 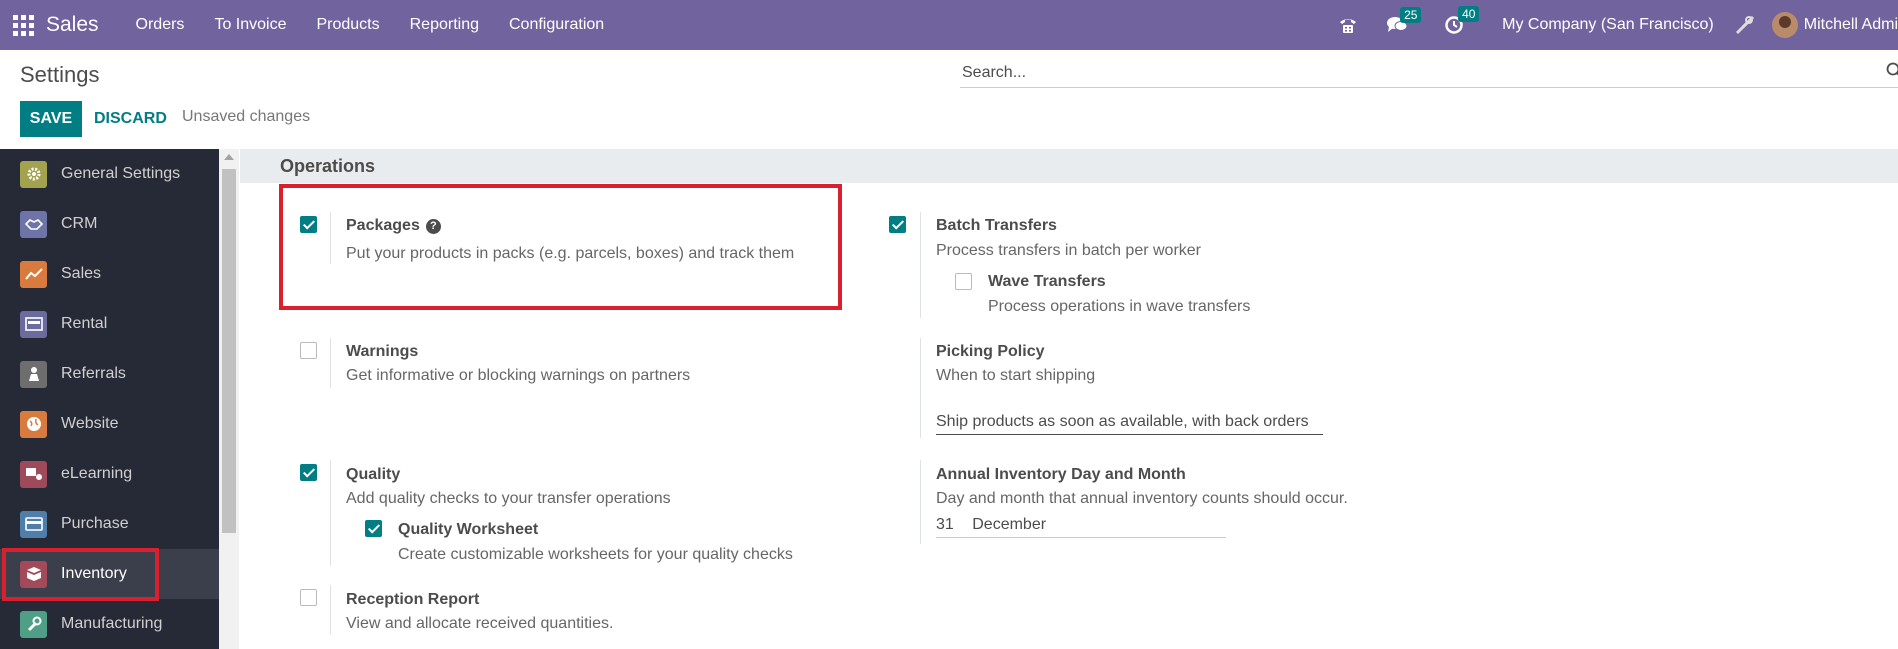 I want to click on user-name: Mitchell Admi, so click(x=1850, y=24).